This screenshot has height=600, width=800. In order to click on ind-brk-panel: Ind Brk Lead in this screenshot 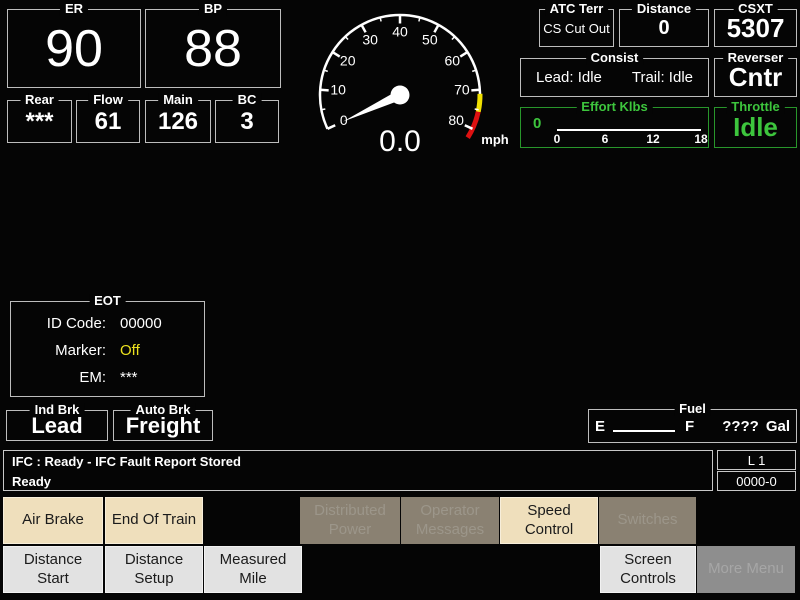, I will do `click(57, 422)`.